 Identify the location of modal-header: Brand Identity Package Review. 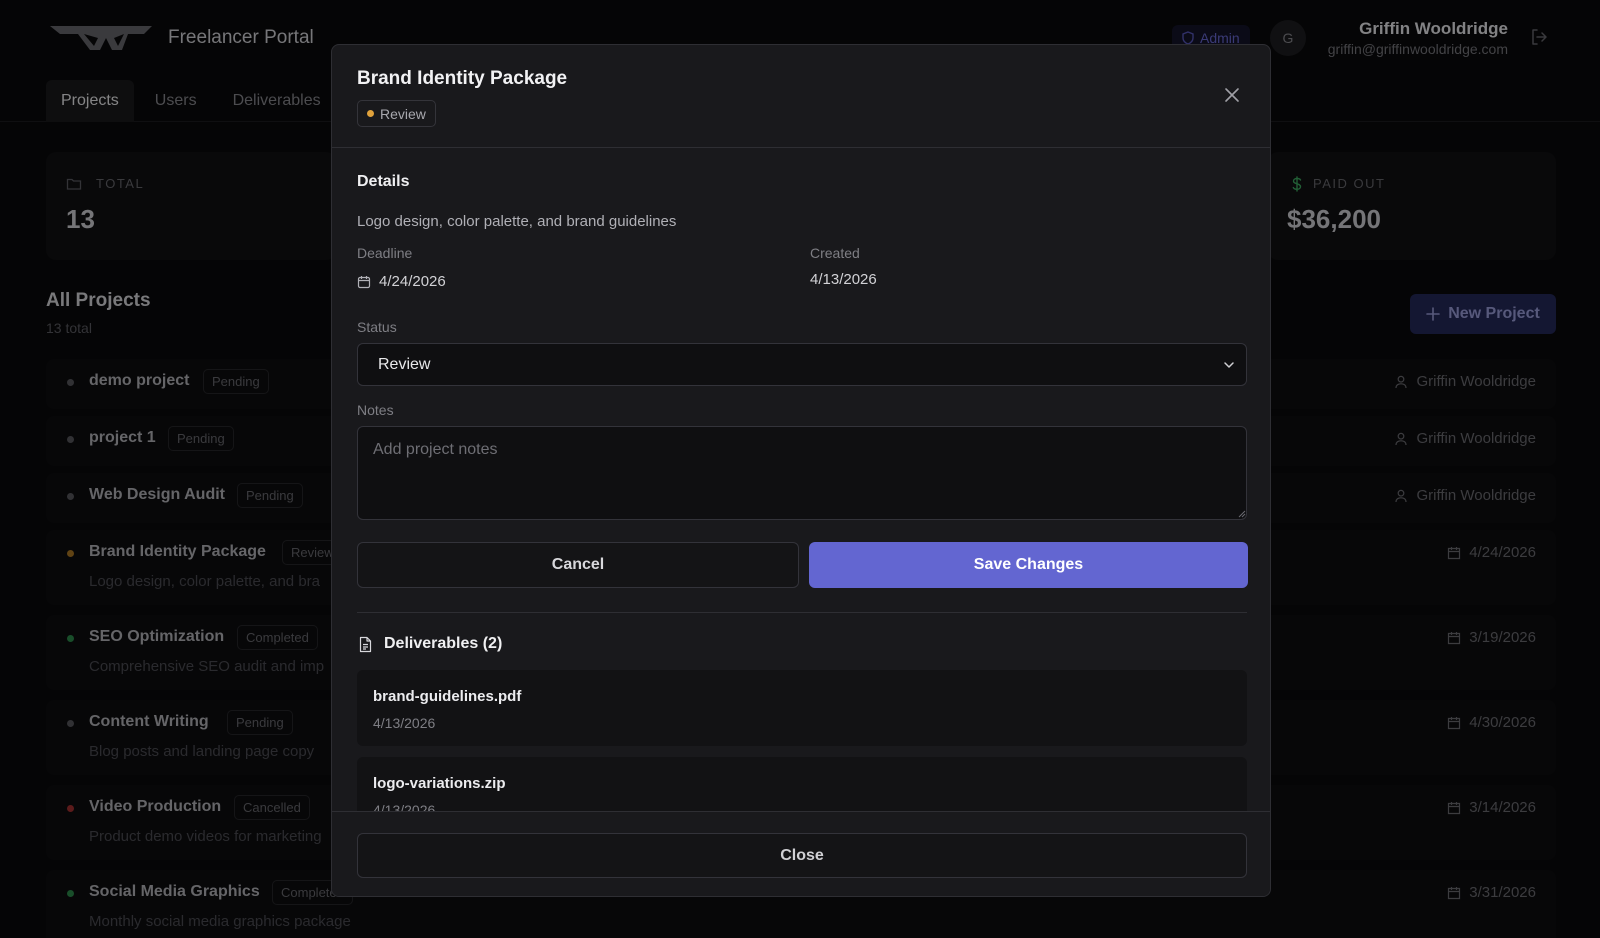
(801, 96).